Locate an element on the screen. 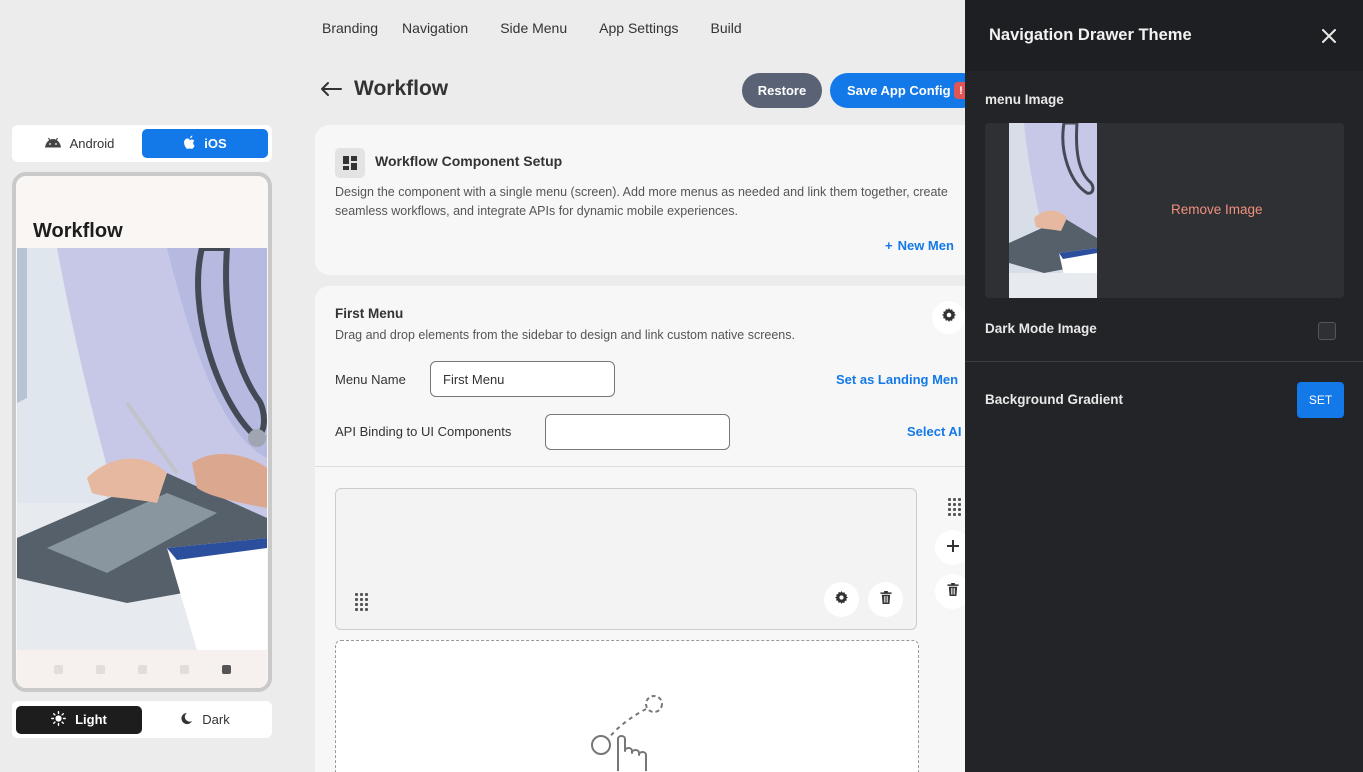  android-icon is located at coordinates (53, 143).